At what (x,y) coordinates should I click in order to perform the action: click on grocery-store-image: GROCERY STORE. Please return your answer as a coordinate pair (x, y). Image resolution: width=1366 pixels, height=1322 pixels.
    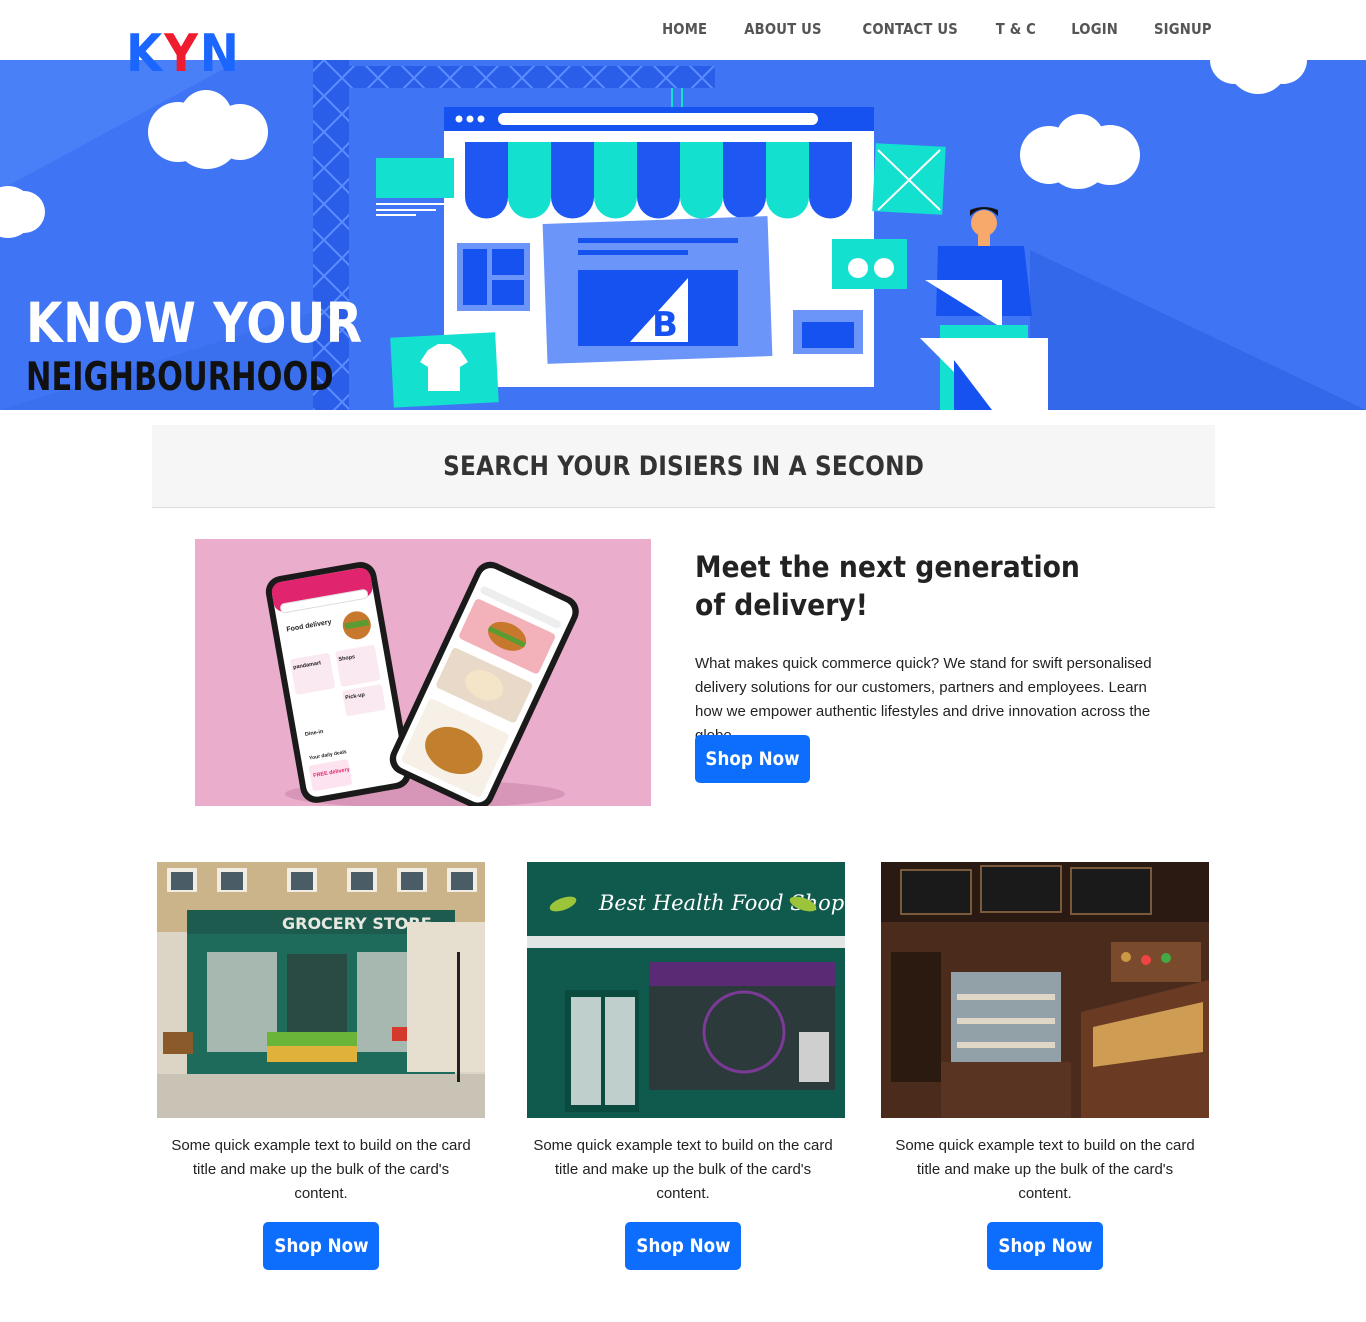
    Looking at the image, I should click on (321, 990).